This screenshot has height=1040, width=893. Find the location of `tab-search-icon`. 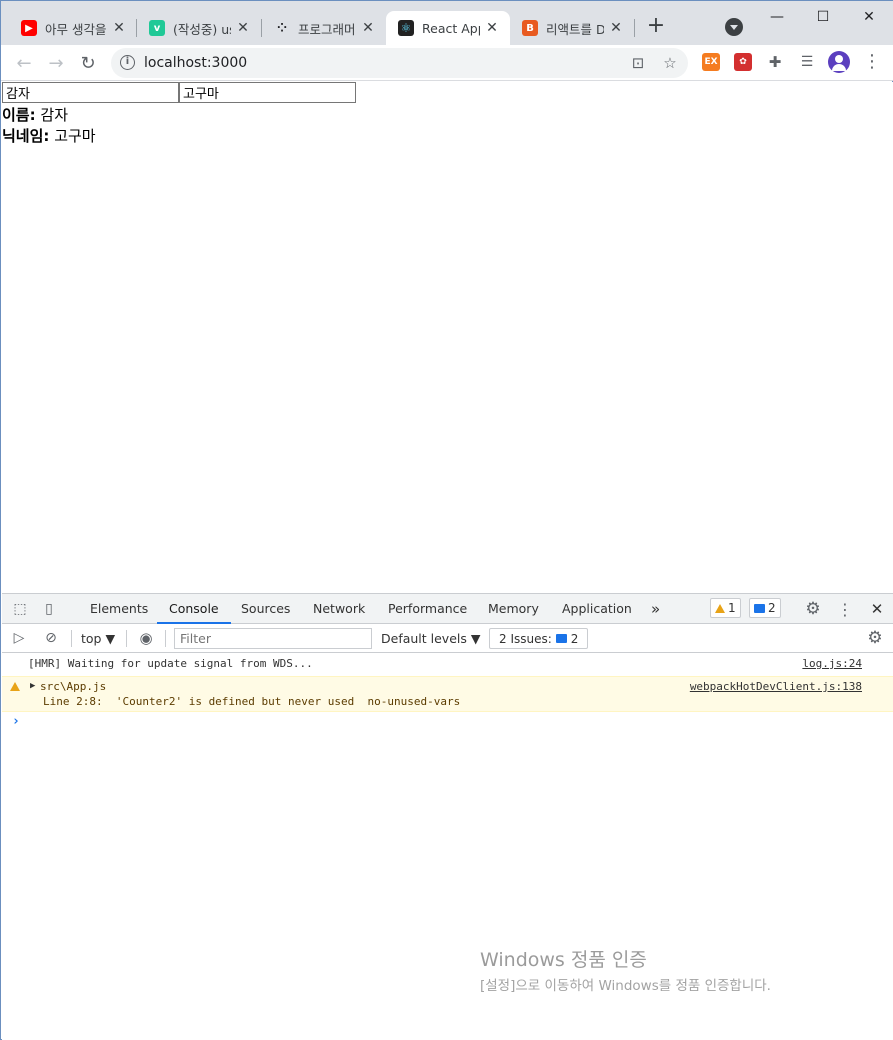

tab-search-icon is located at coordinates (734, 27).